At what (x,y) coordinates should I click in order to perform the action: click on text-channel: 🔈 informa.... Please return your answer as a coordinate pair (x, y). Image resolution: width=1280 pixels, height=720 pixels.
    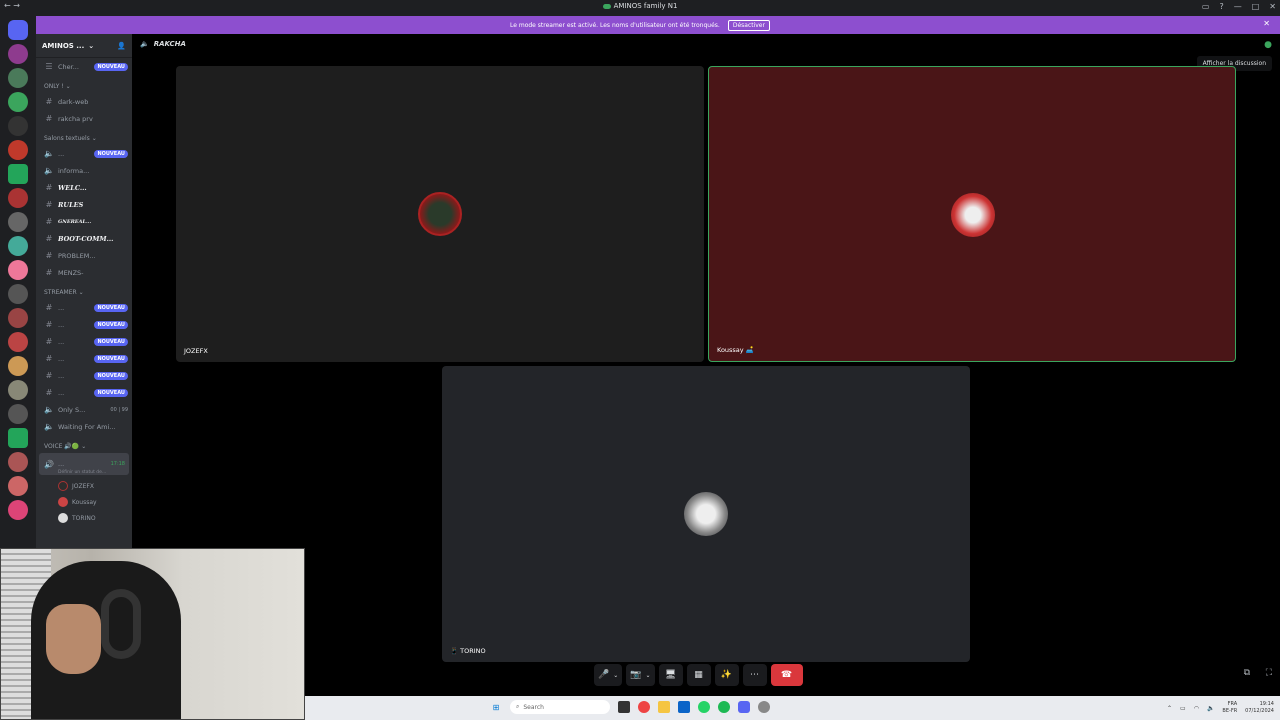
    Looking at the image, I should click on (84, 170).